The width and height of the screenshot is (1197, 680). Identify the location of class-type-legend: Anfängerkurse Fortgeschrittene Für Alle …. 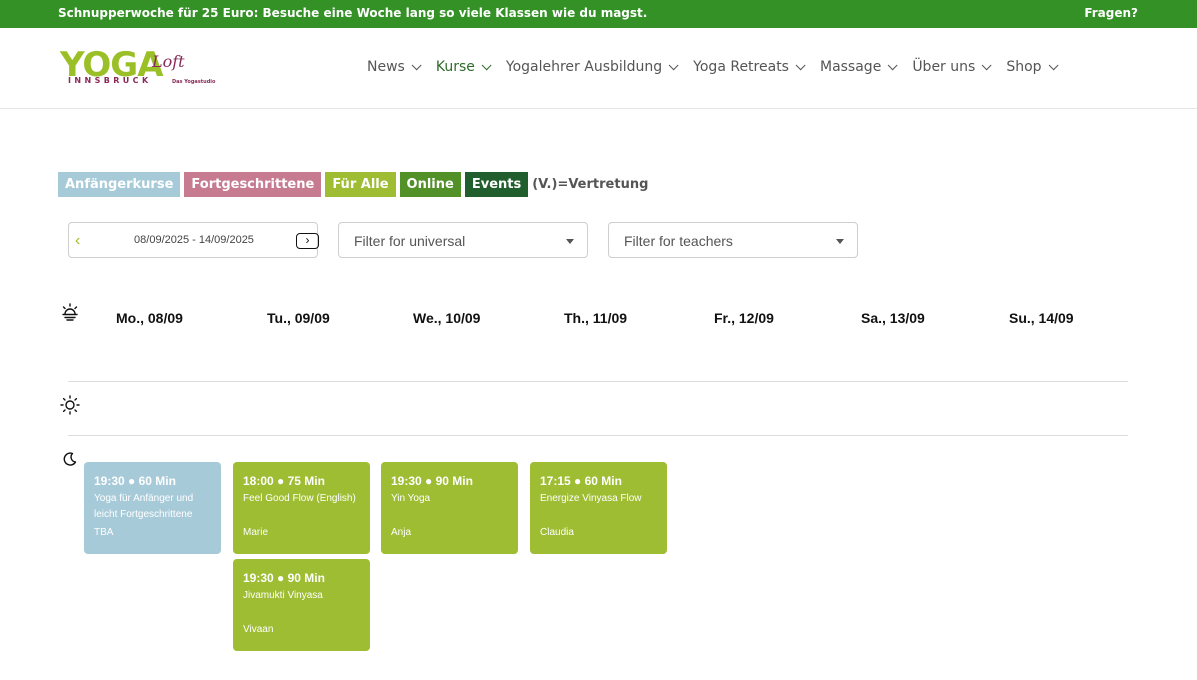
(353, 184).